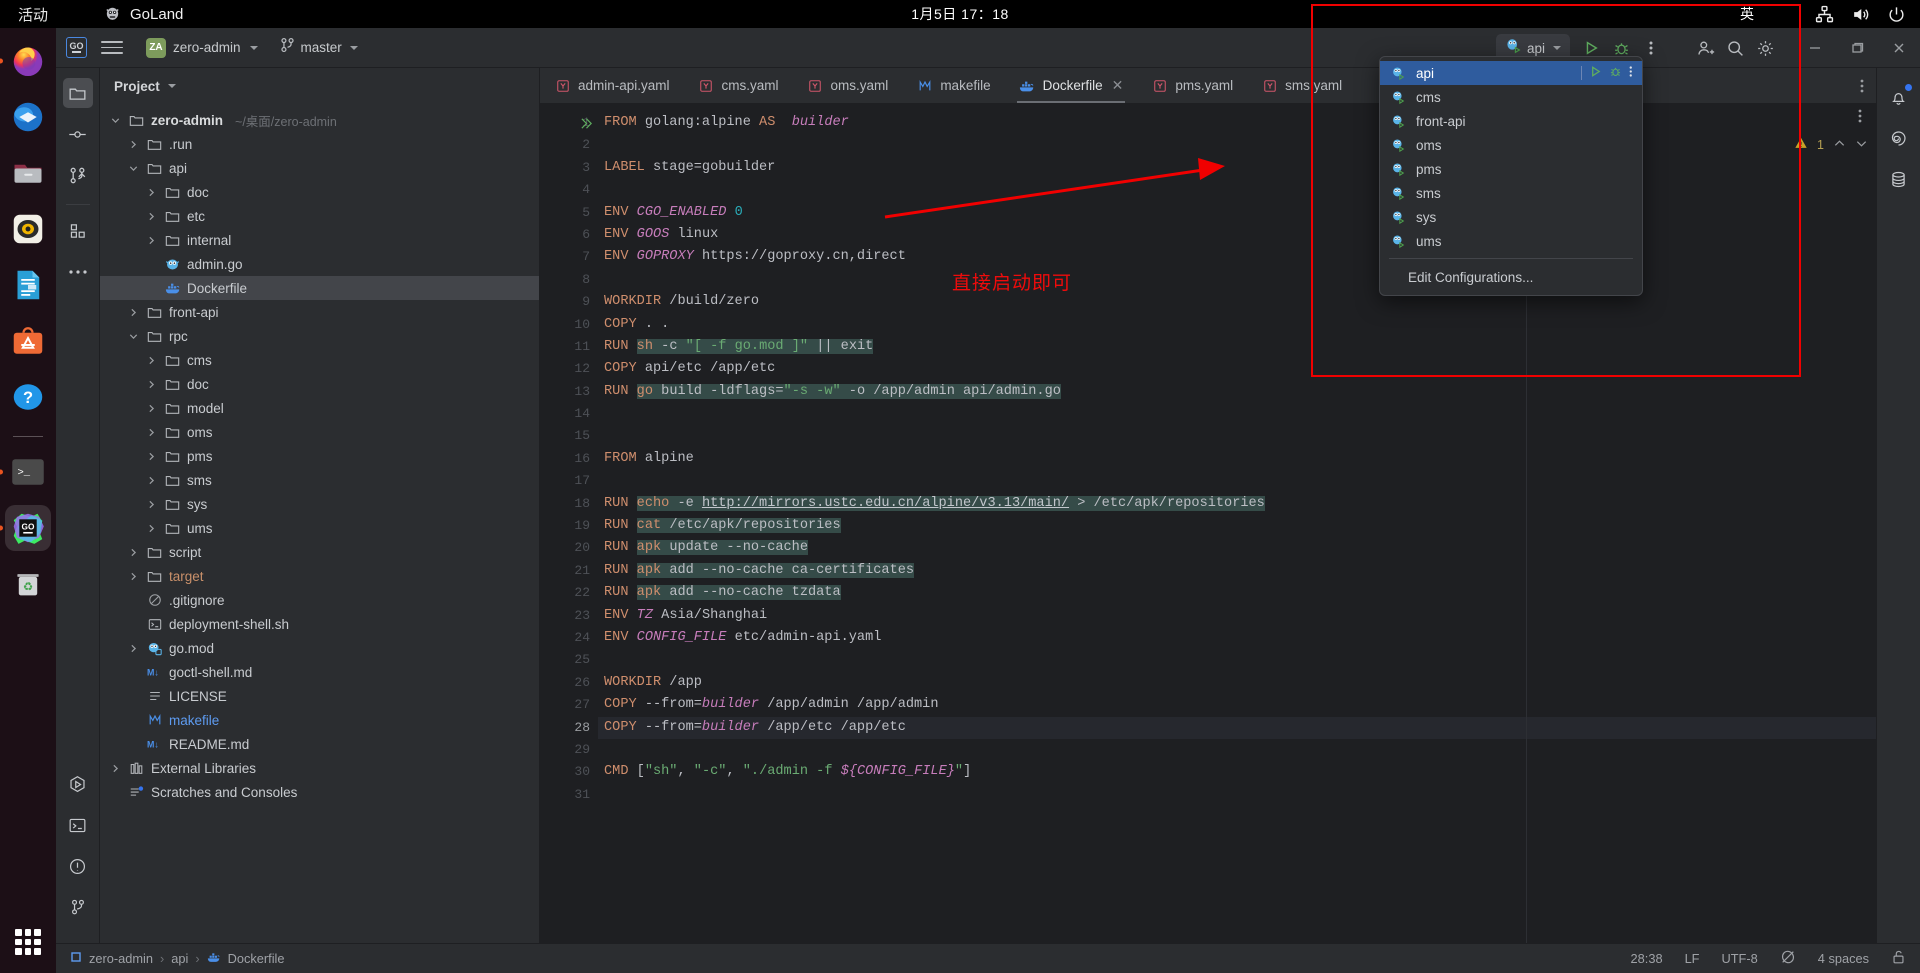 The width and height of the screenshot is (1920, 973). What do you see at coordinates (1861, 145) in the screenshot?
I see `chevron-down-icon` at bounding box center [1861, 145].